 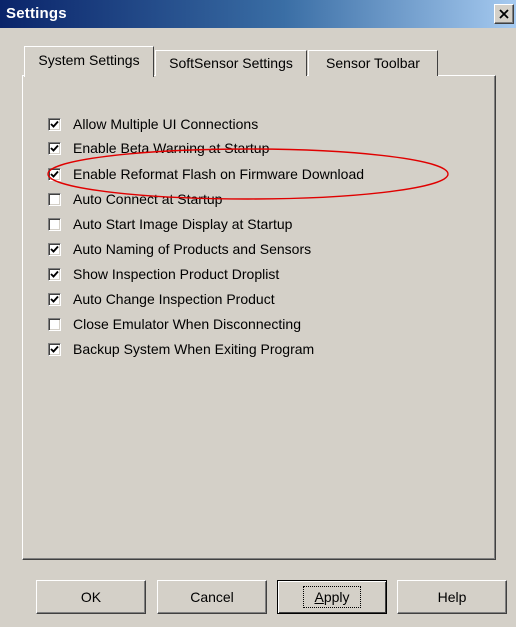 I want to click on help-button: Help, so click(x=452, y=597).